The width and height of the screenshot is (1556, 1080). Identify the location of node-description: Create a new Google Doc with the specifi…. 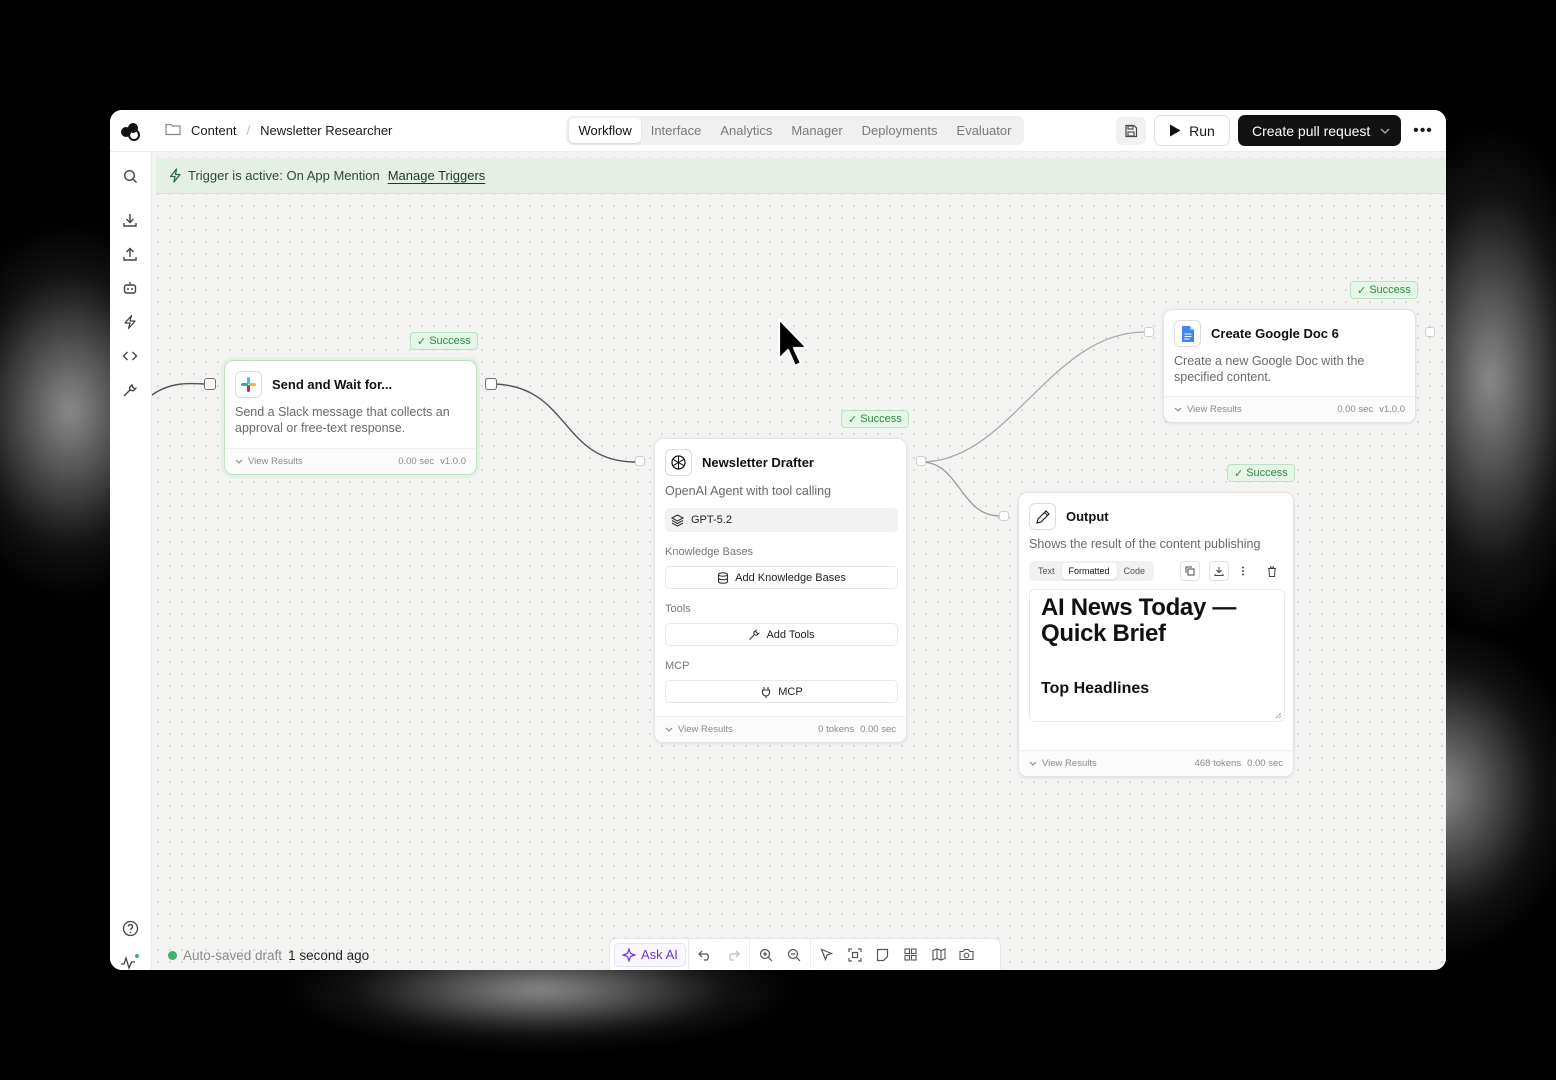
(1269, 369).